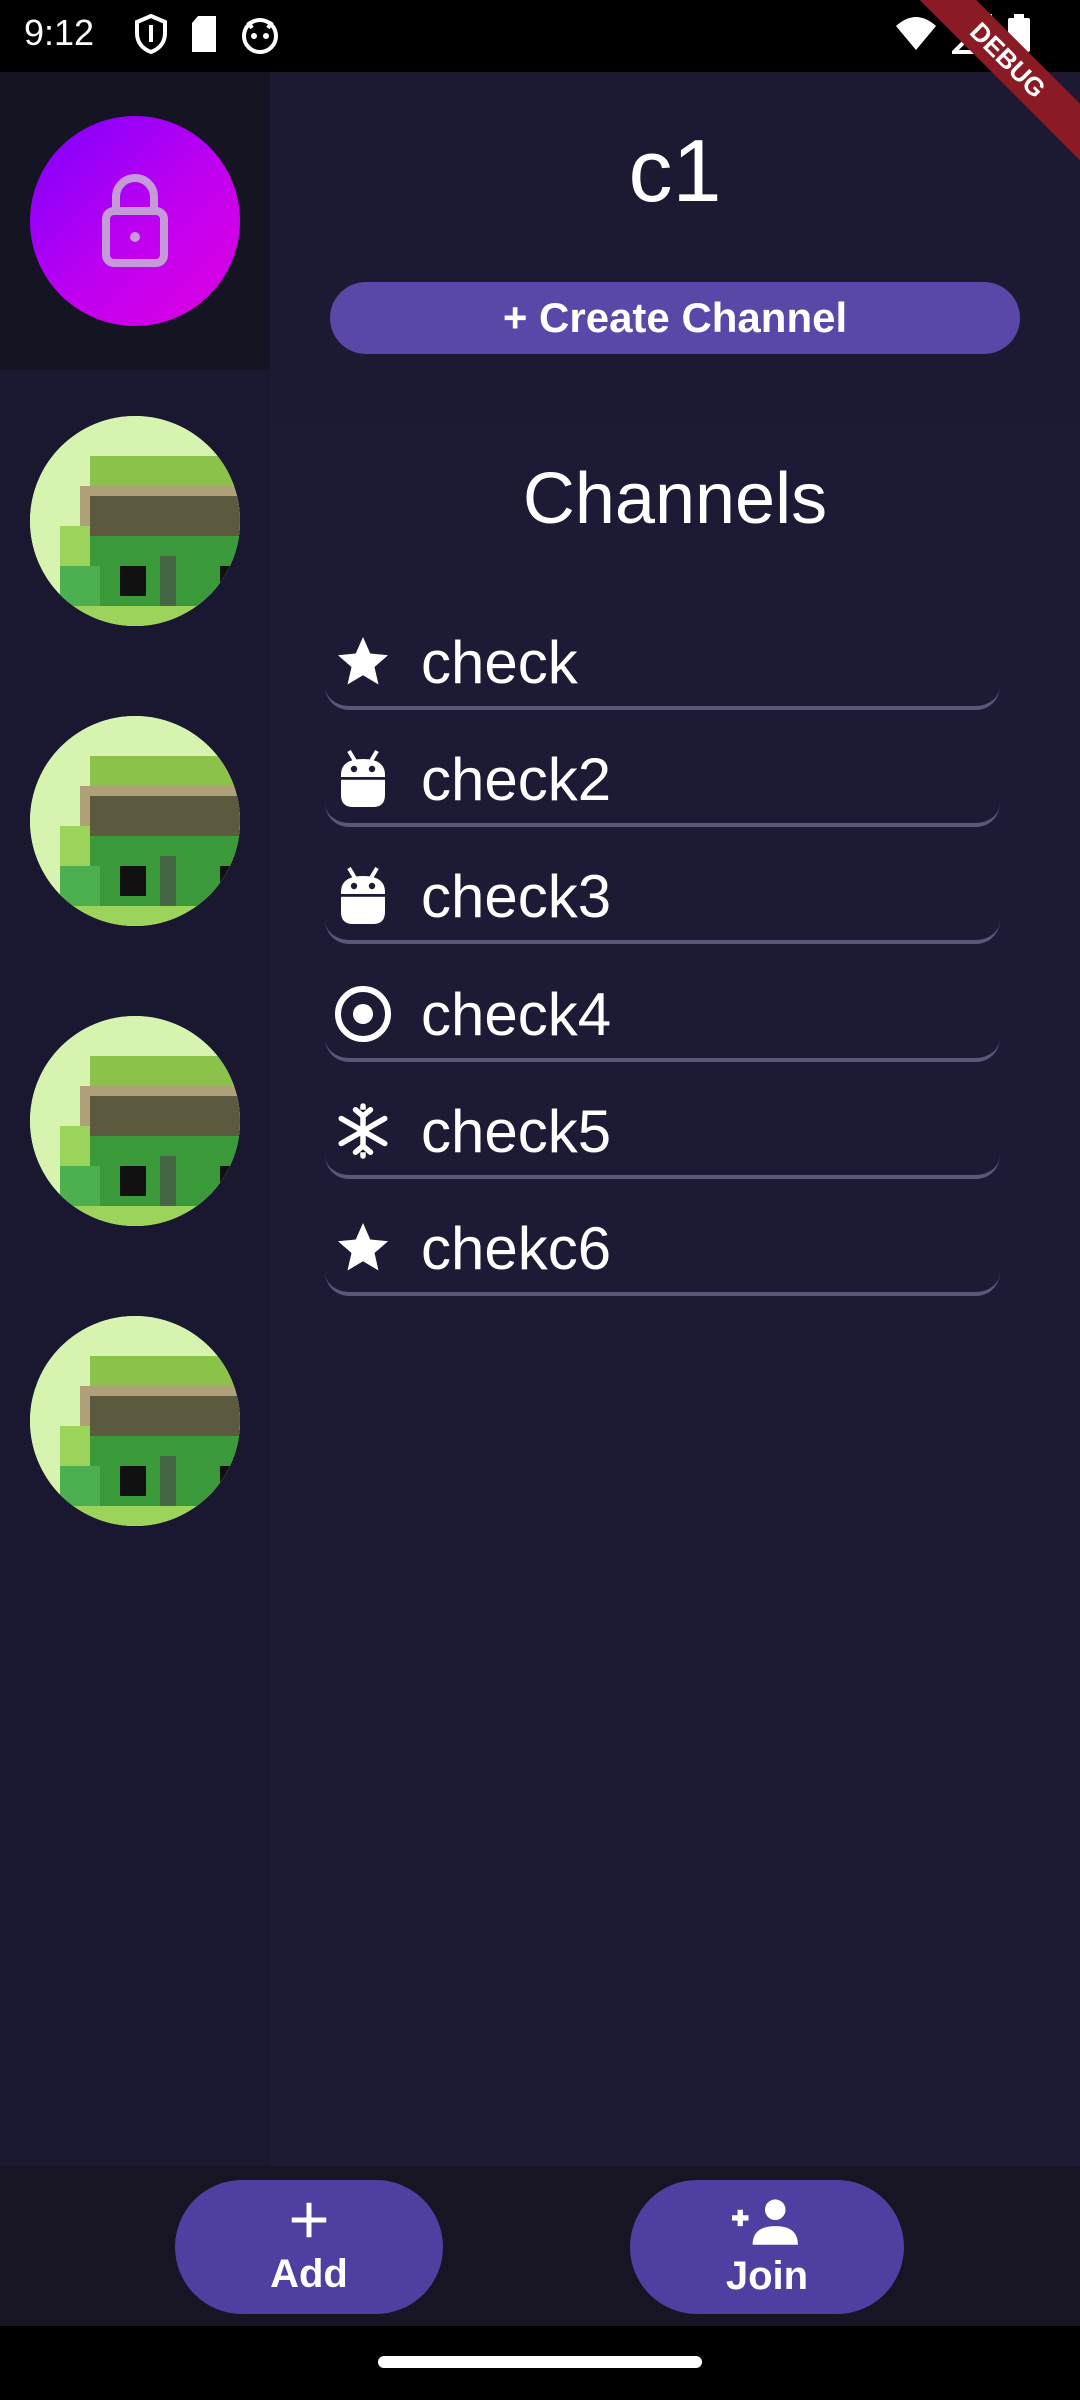  I want to click on status-bar: 9:12, so click(540, 36).